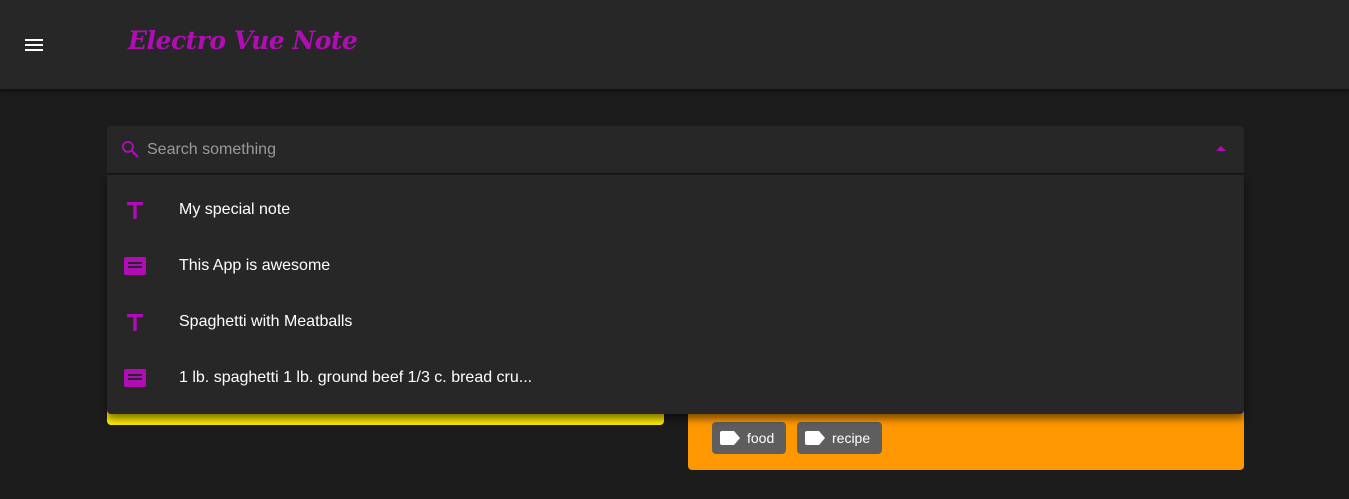 Image resolution: width=1349 pixels, height=499 pixels. I want to click on menu-icon, so click(34, 45).